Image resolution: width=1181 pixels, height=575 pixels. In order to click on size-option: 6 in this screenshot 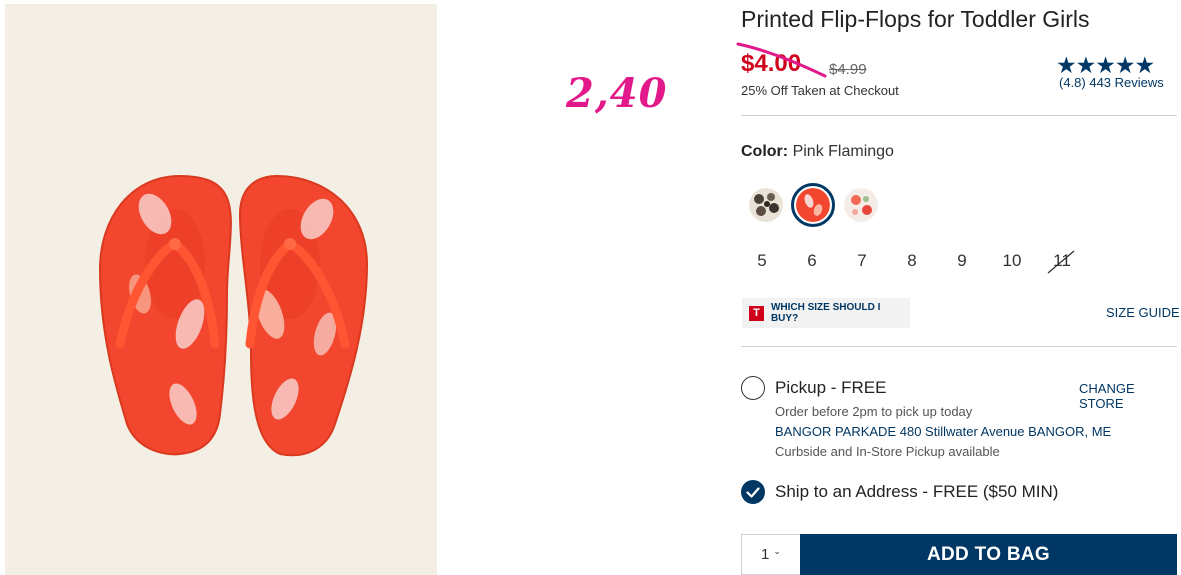, I will do `click(812, 261)`.